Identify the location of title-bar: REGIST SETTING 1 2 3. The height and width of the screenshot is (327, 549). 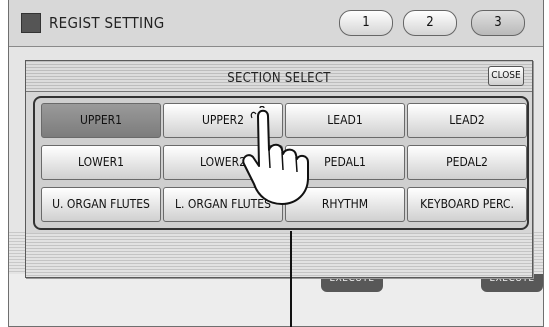
(276, 23).